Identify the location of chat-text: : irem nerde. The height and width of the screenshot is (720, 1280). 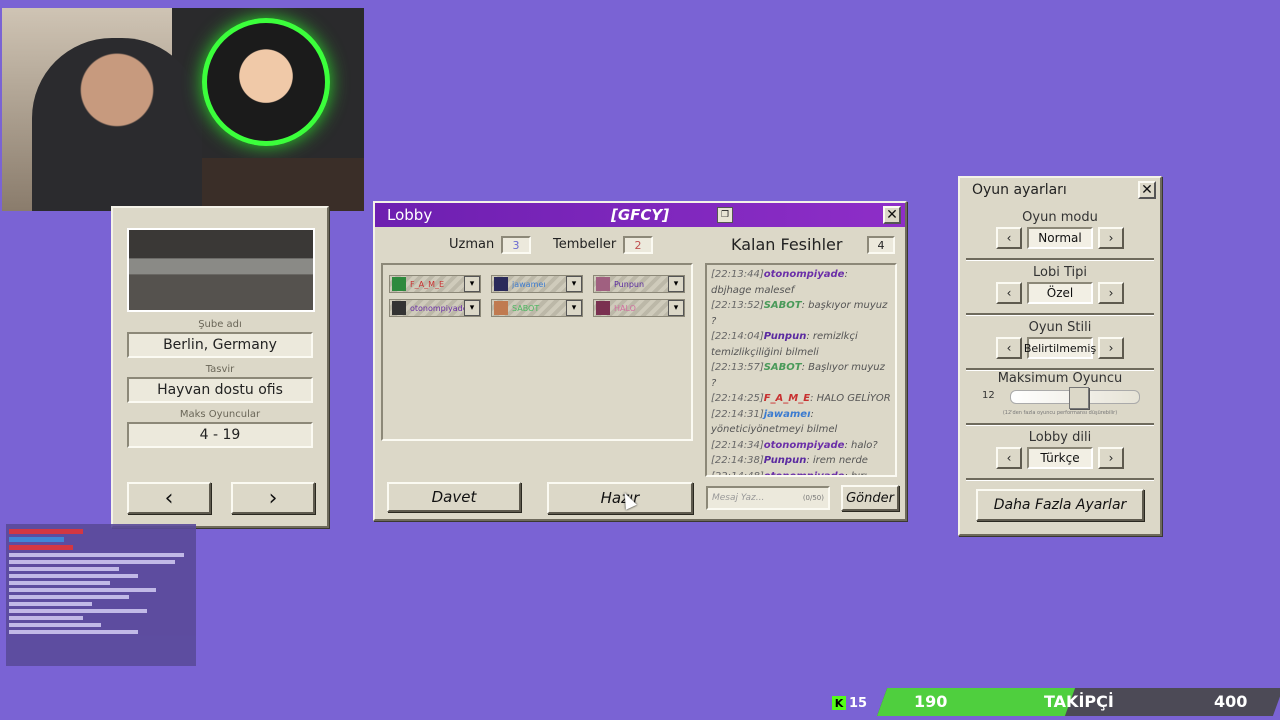
(837, 460).